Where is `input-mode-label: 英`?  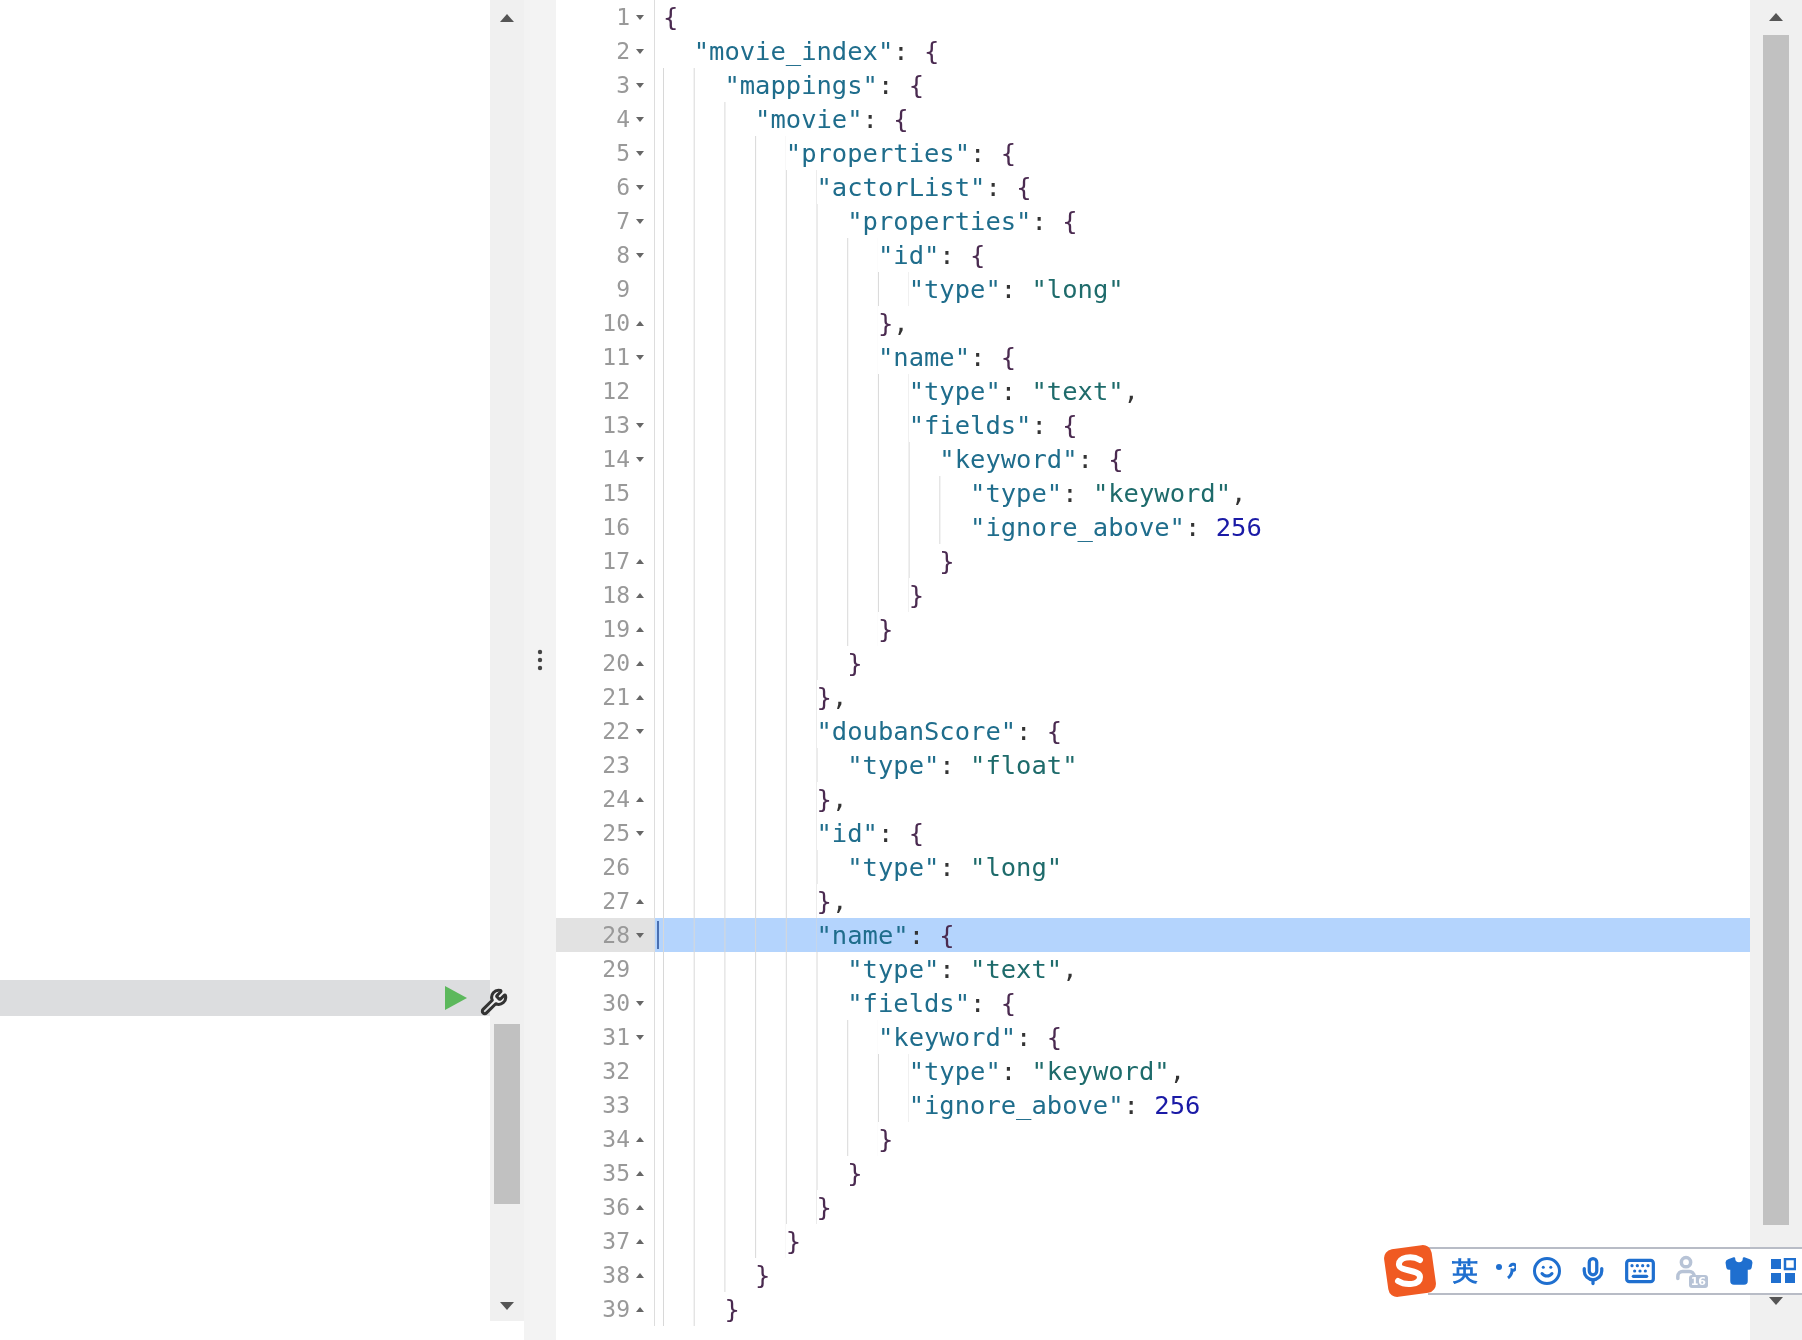
input-mode-label: 英 is located at coordinates (1465, 1271).